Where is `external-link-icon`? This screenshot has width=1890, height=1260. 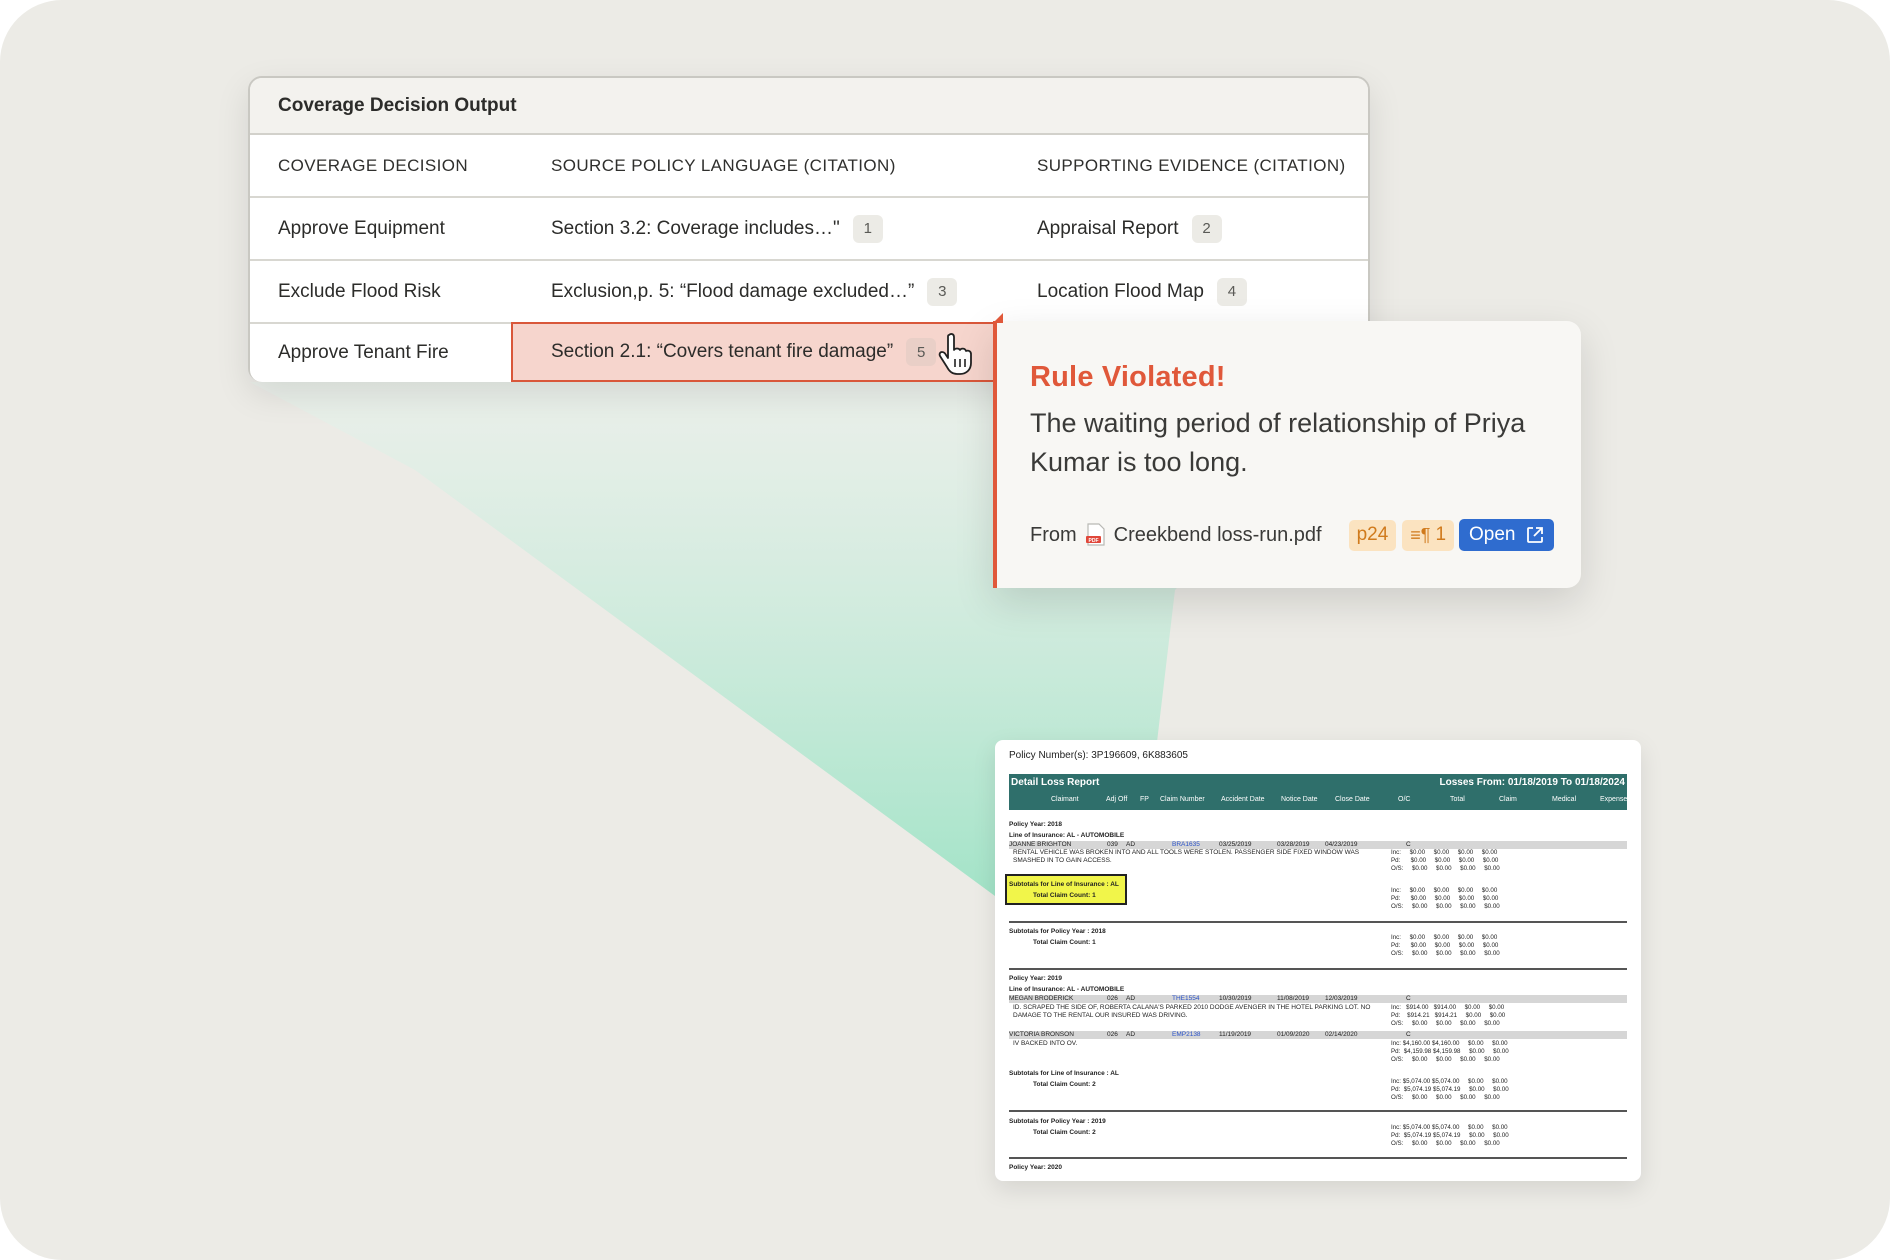
external-link-icon is located at coordinates (1534, 535).